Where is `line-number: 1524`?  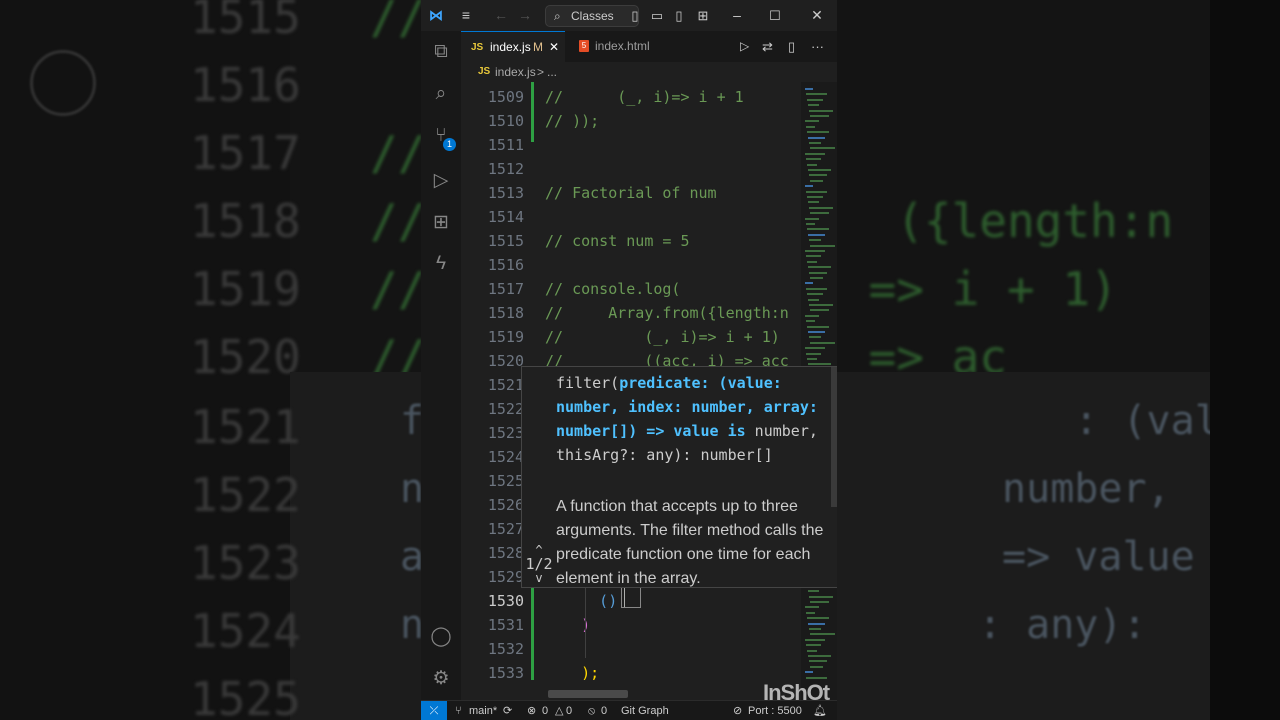
line-number: 1524 is located at coordinates (505, 457).